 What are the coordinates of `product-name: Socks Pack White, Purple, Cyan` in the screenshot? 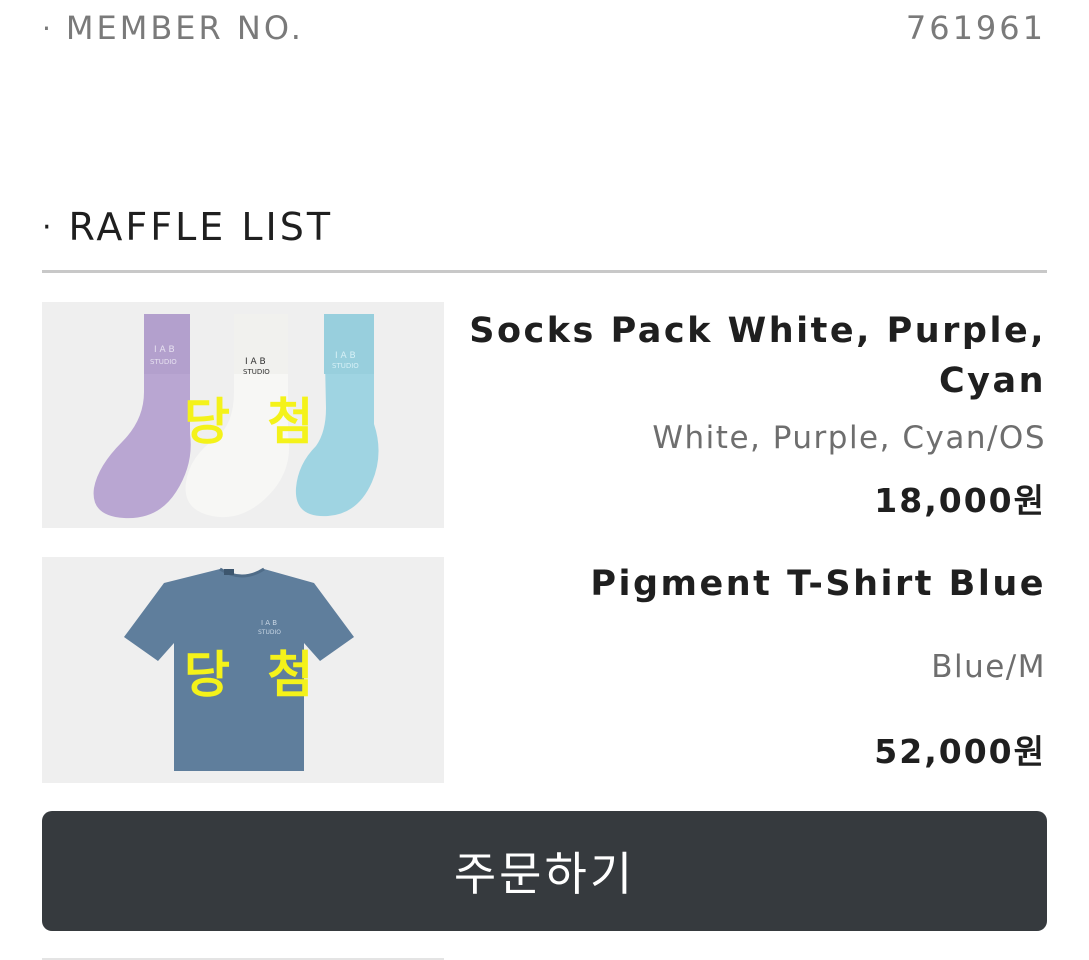 It's located at (756, 356).